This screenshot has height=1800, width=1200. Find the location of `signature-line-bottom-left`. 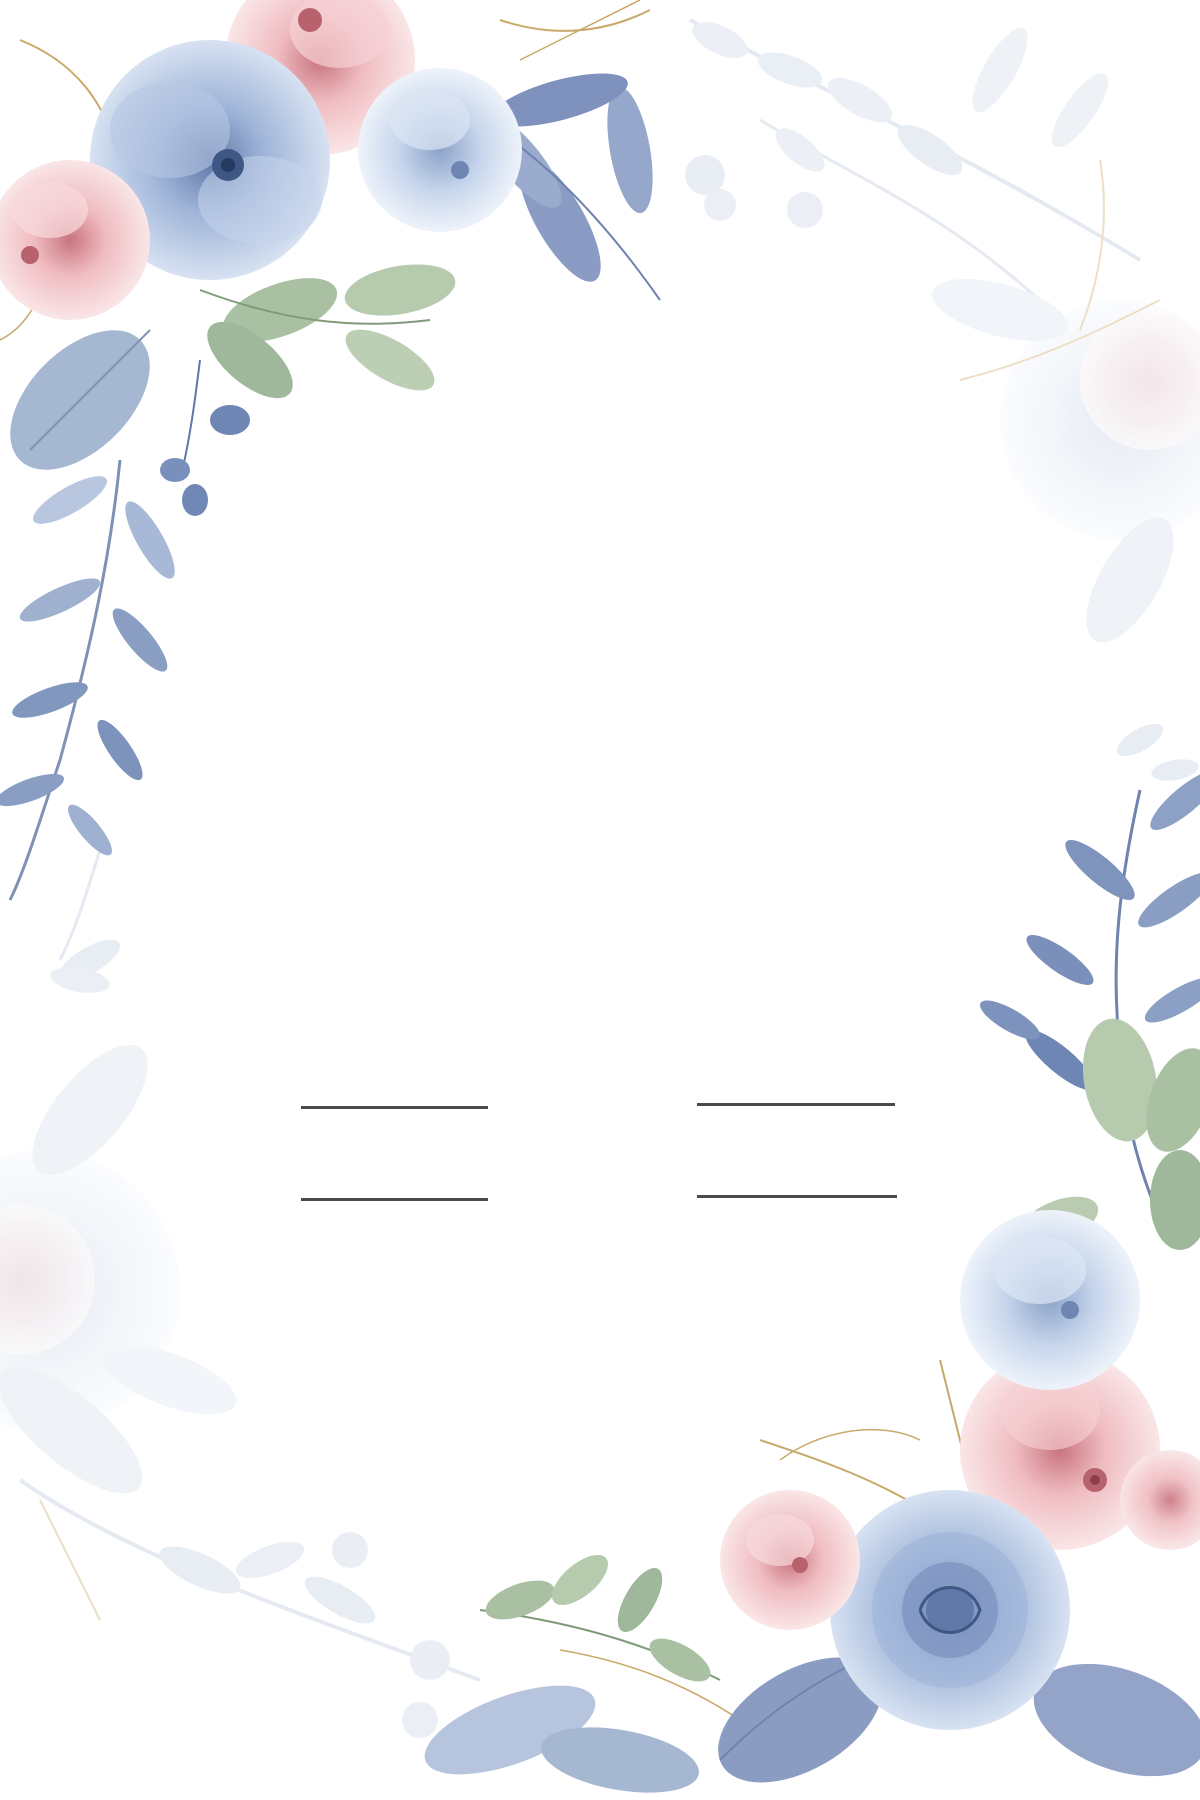

signature-line-bottom-left is located at coordinates (394, 1199).